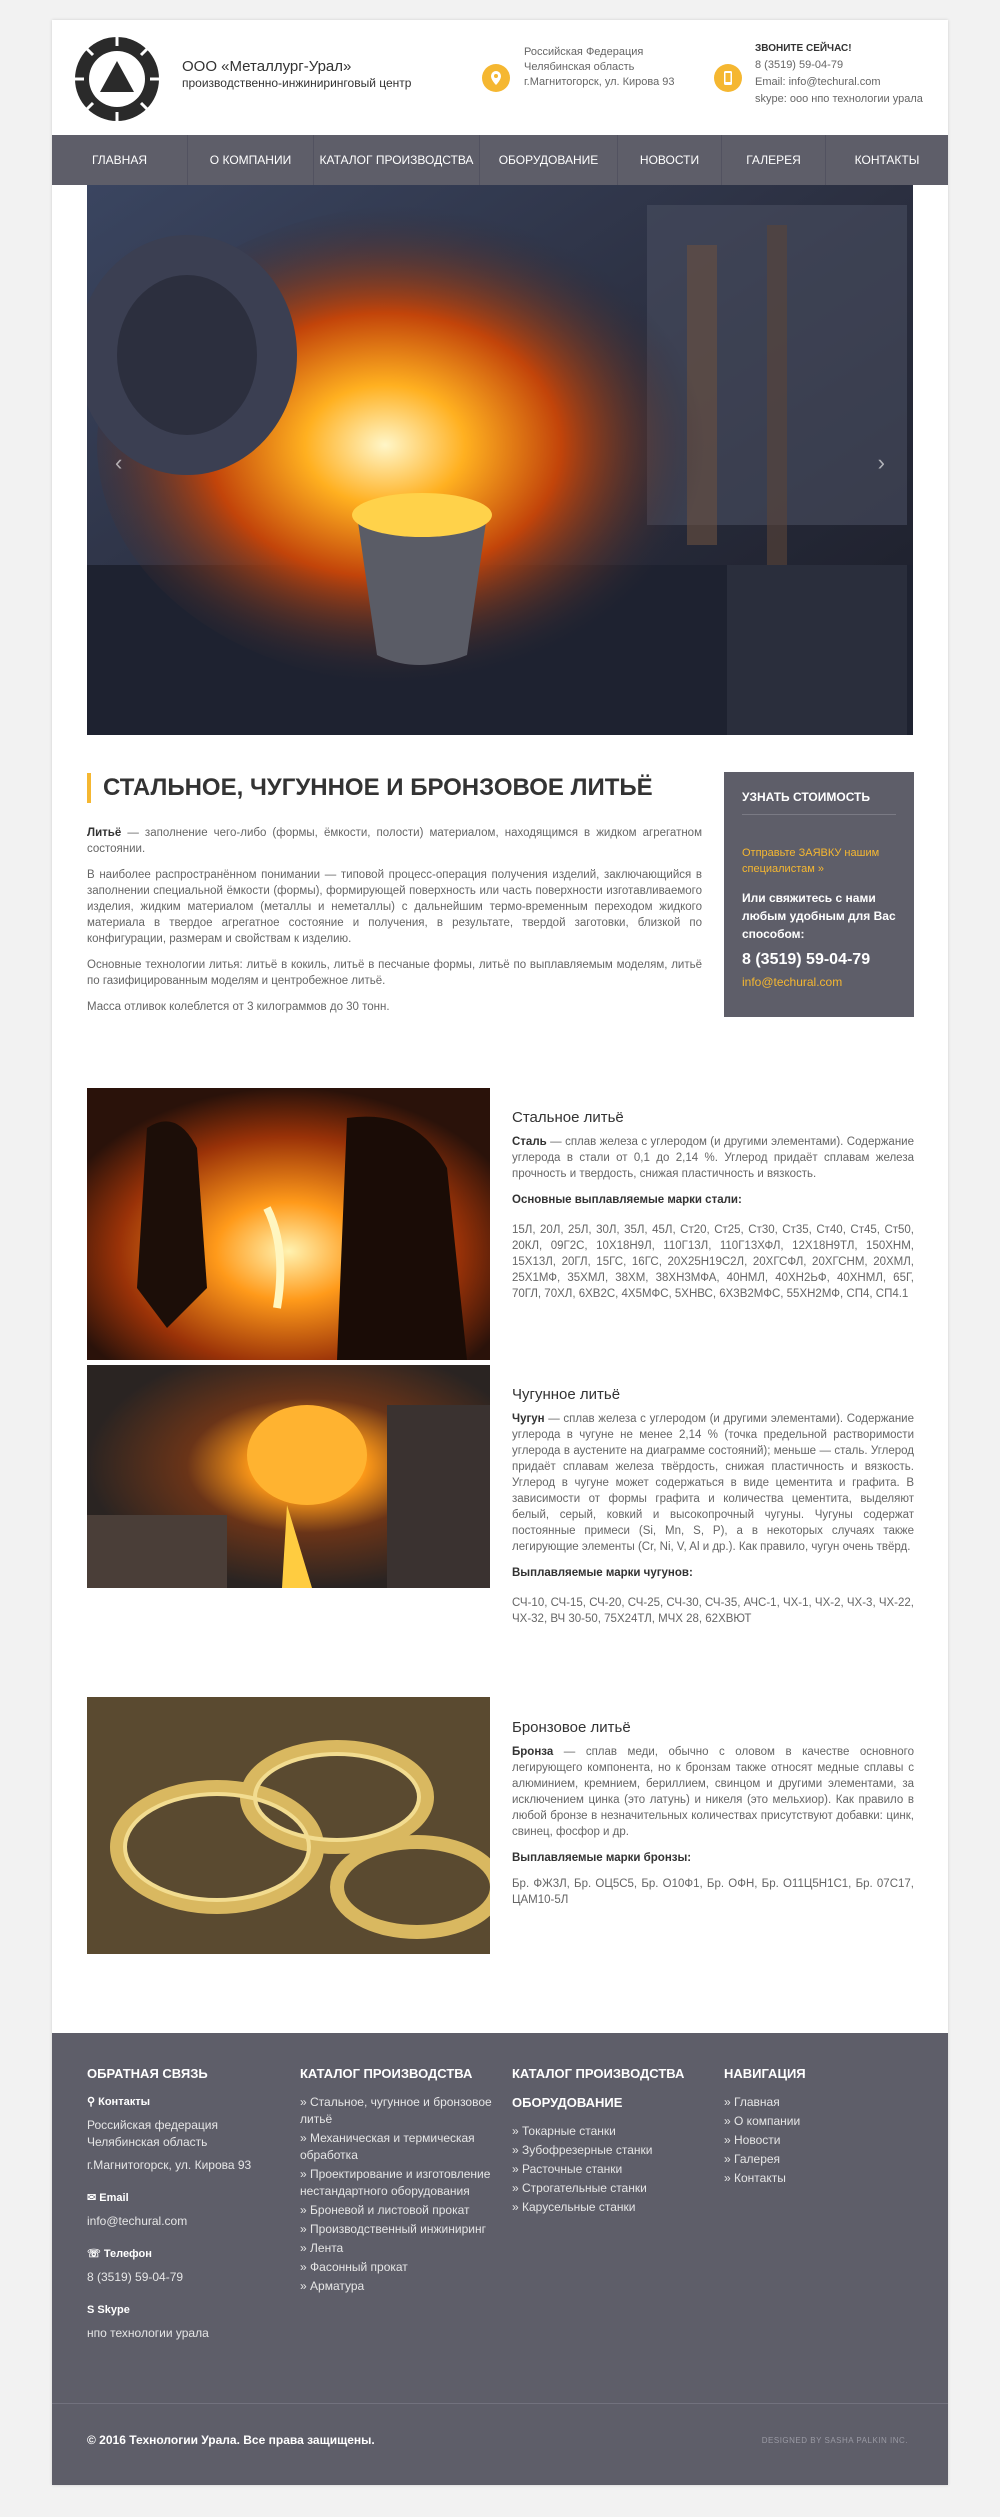  What do you see at coordinates (584, 52) in the screenshot?
I see `address-line: Российская Федерация` at bounding box center [584, 52].